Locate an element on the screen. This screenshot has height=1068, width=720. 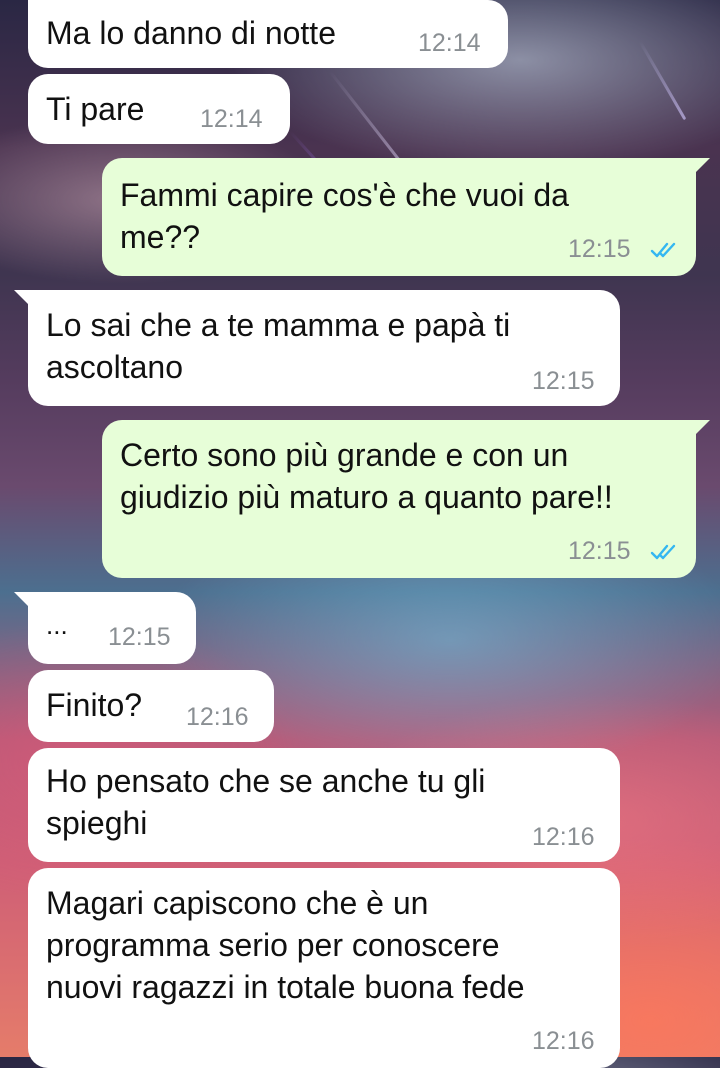
message-text: Certo sono più grande e con un is located at coordinates (344, 455).